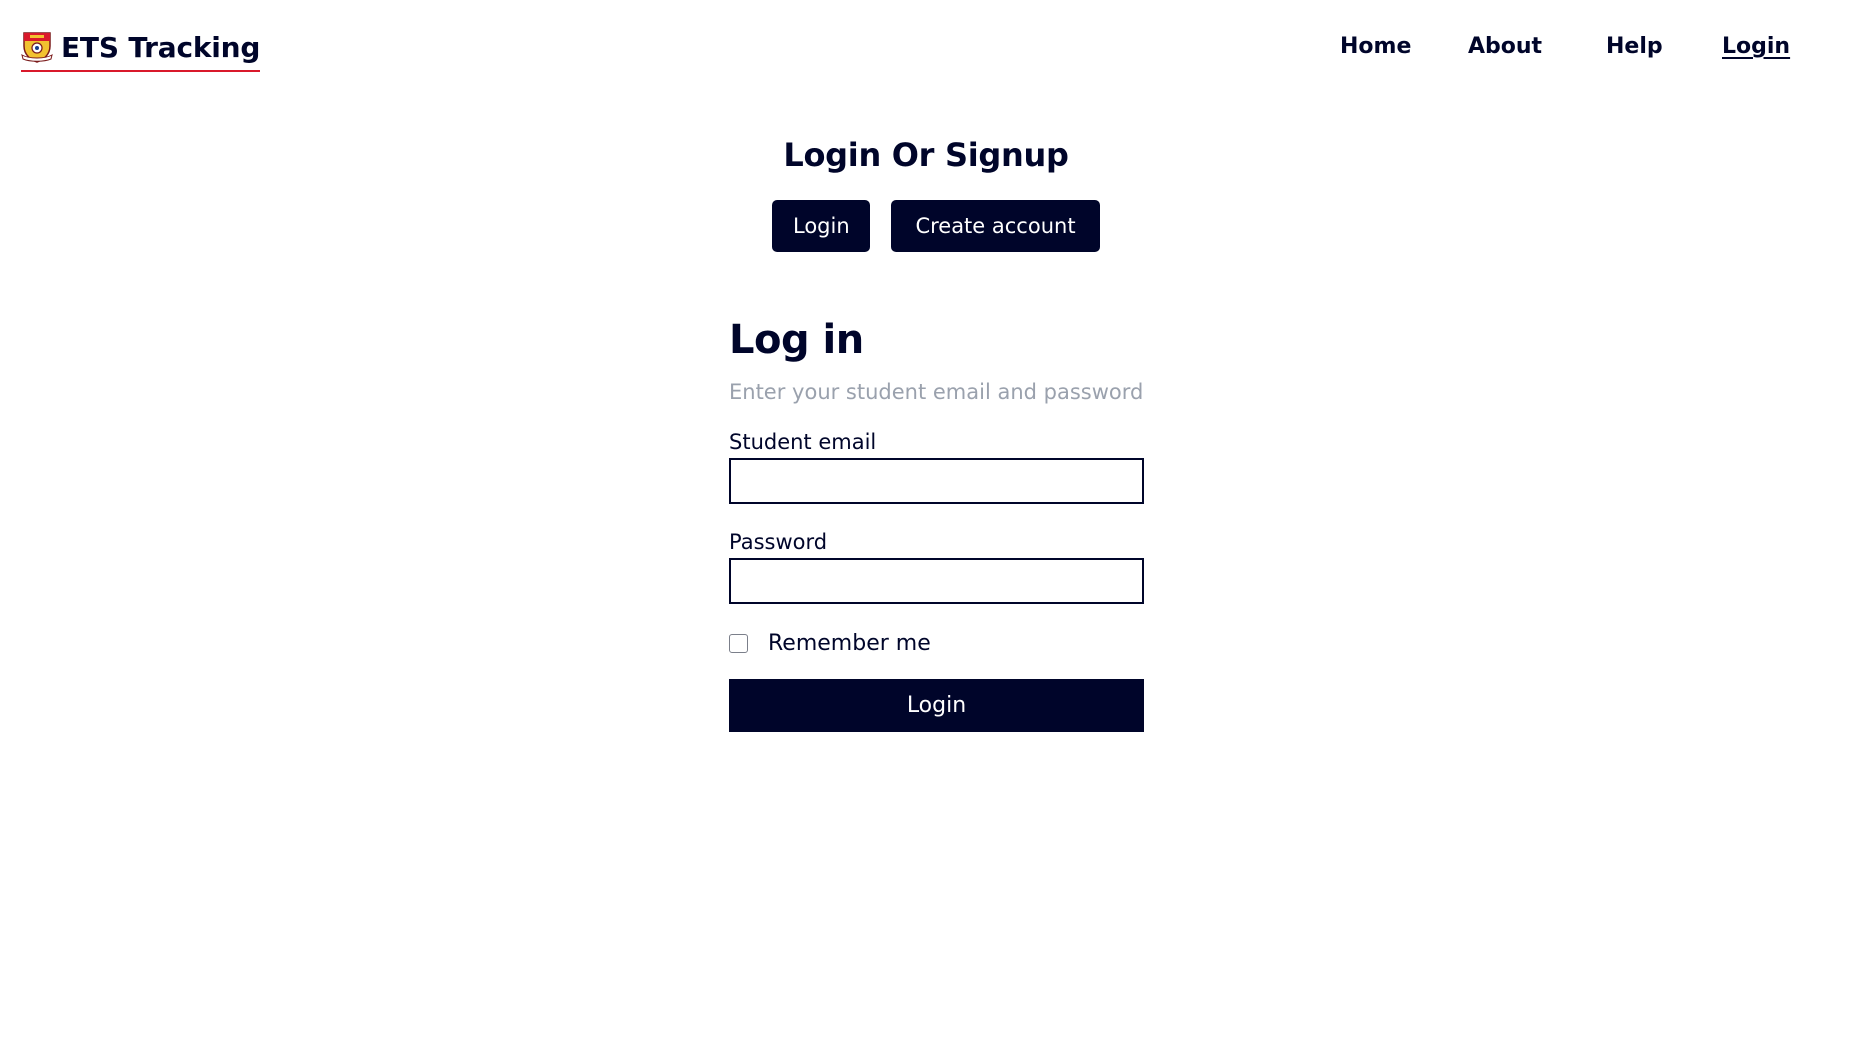 This screenshot has height=1038, width=1852. Describe the element at coordinates (1505, 47) in the screenshot. I see `nav-about-link: About` at that location.